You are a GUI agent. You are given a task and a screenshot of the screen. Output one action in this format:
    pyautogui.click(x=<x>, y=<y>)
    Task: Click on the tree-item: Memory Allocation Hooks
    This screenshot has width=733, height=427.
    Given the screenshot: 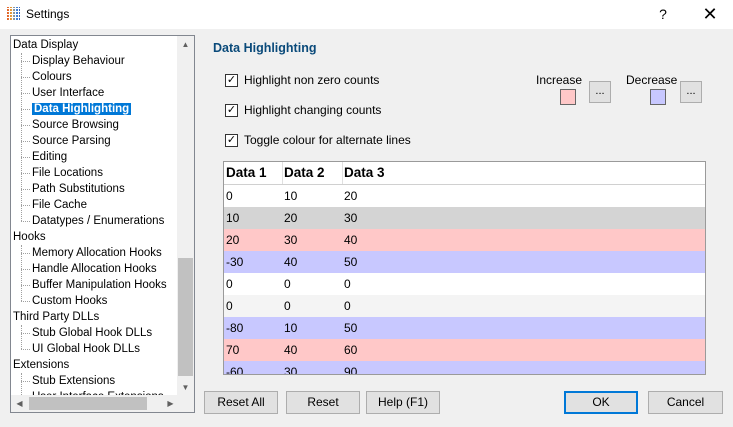 What is the action you would take?
    pyautogui.click(x=97, y=253)
    